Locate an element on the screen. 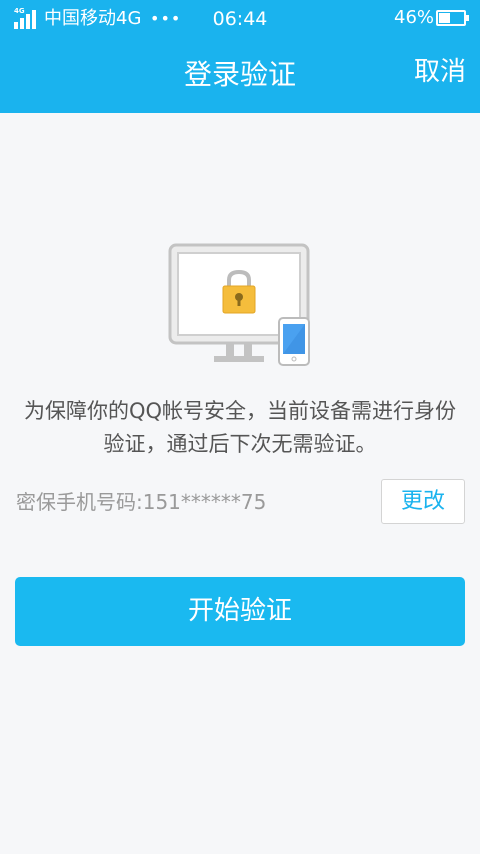  monitor-lock-phone-icon is located at coordinates (240, 305).